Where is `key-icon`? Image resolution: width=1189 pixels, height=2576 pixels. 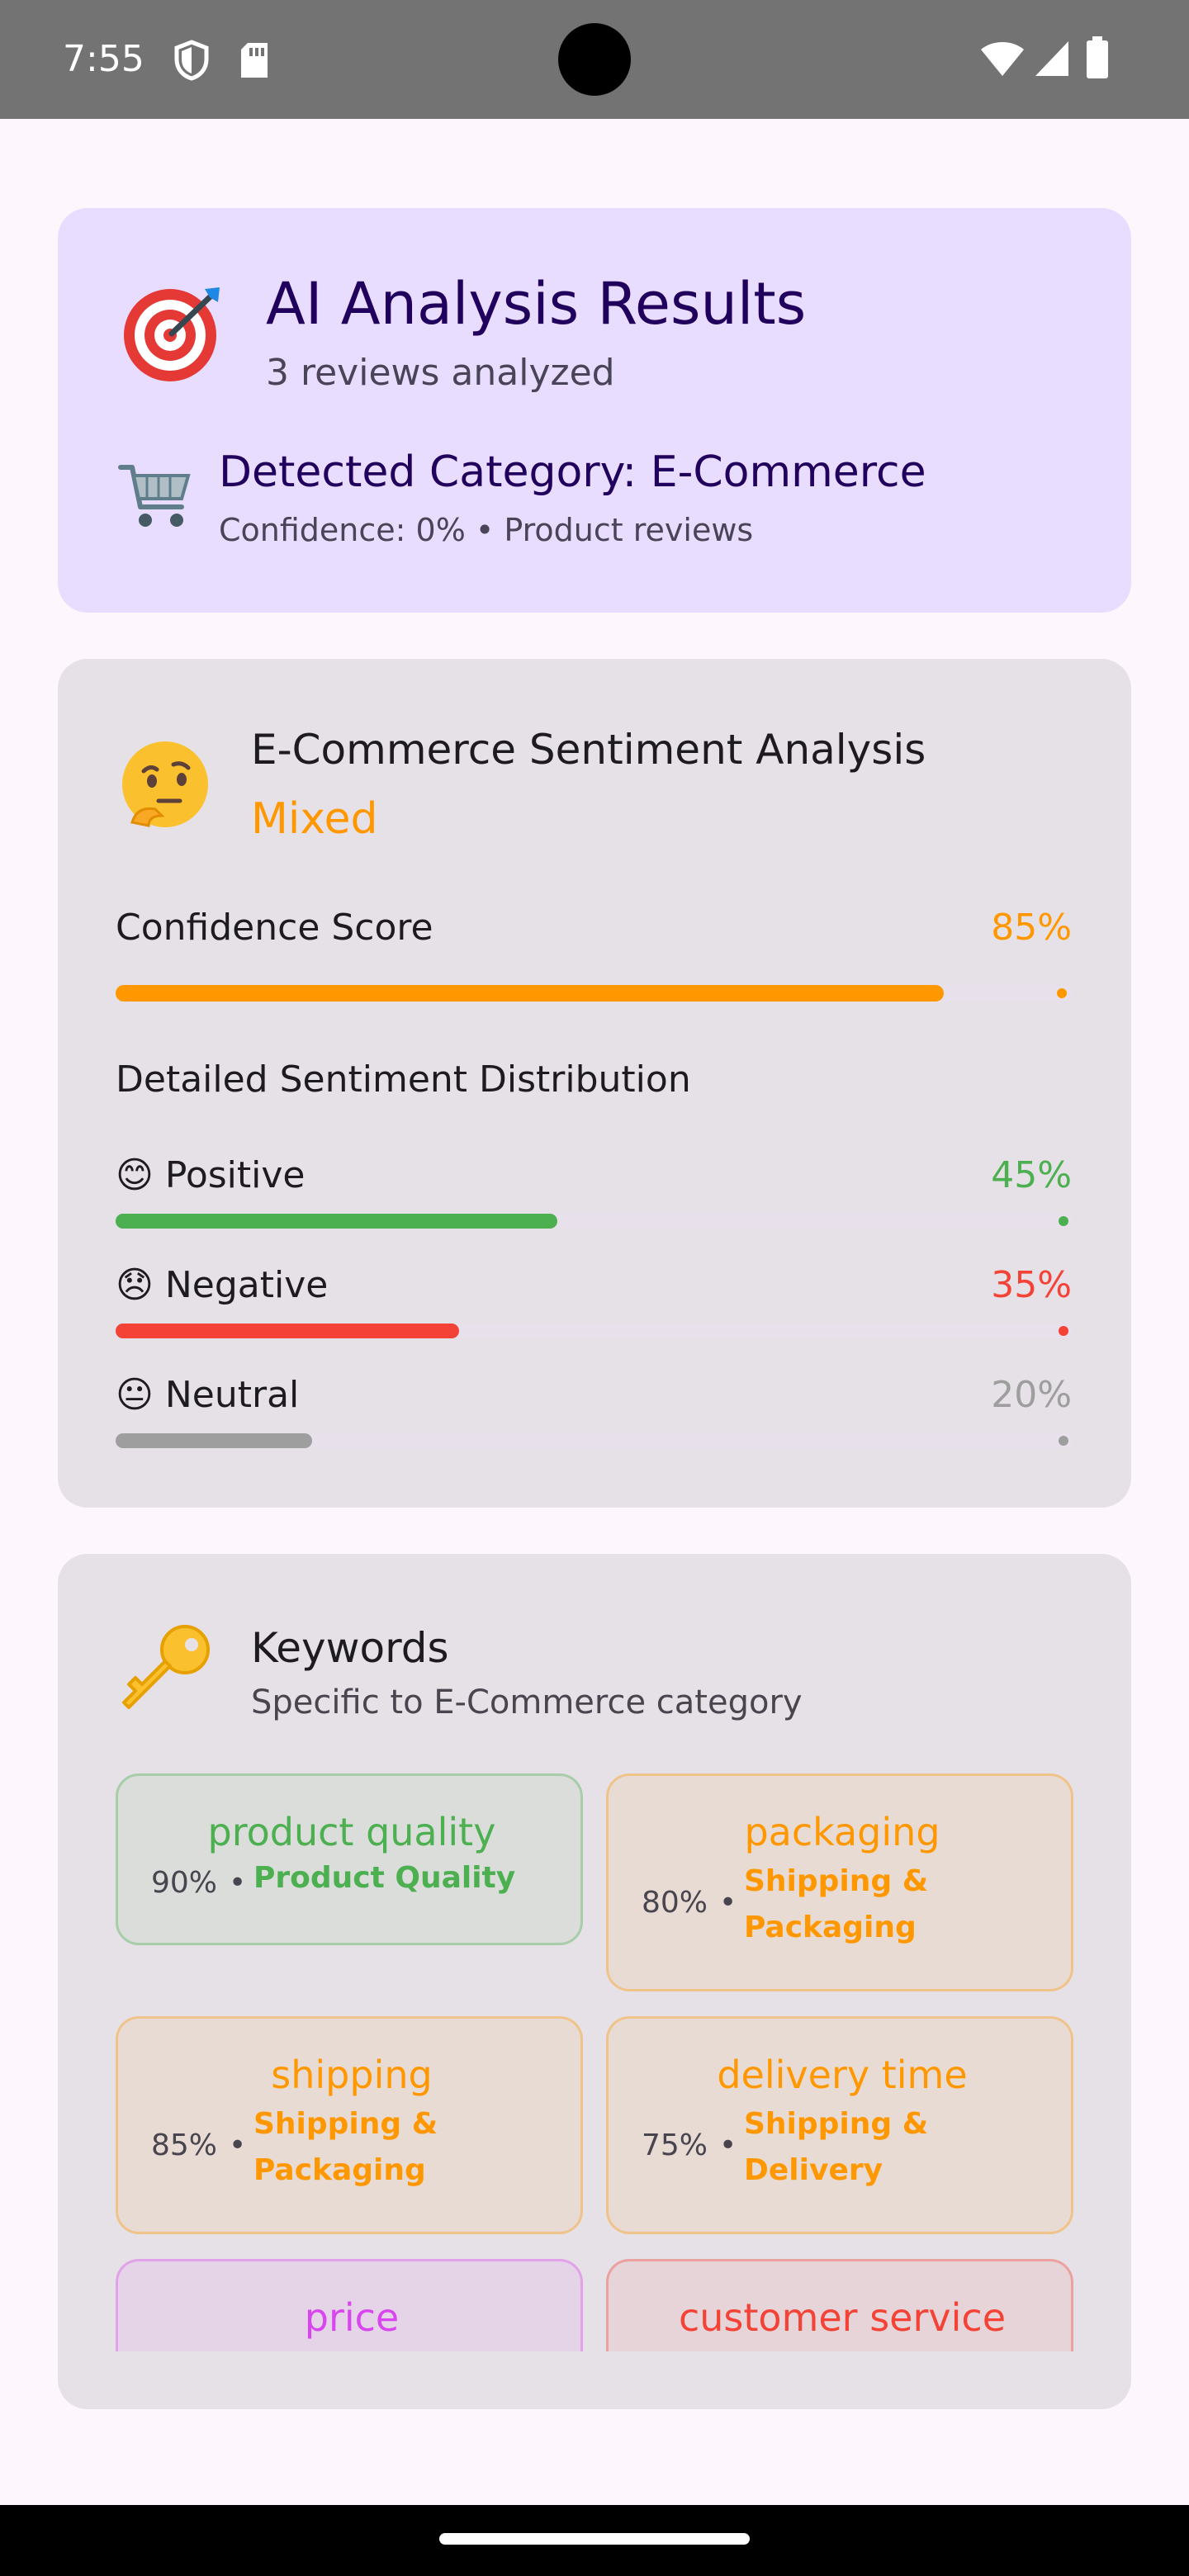 key-icon is located at coordinates (166, 1667).